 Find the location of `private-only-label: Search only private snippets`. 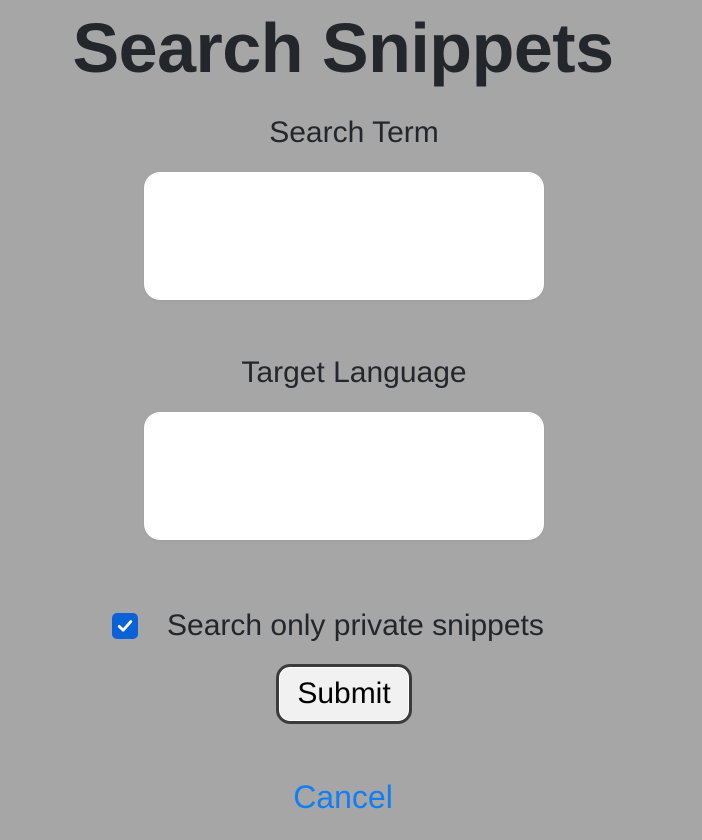

private-only-label: Search only private snippets is located at coordinates (355, 625).